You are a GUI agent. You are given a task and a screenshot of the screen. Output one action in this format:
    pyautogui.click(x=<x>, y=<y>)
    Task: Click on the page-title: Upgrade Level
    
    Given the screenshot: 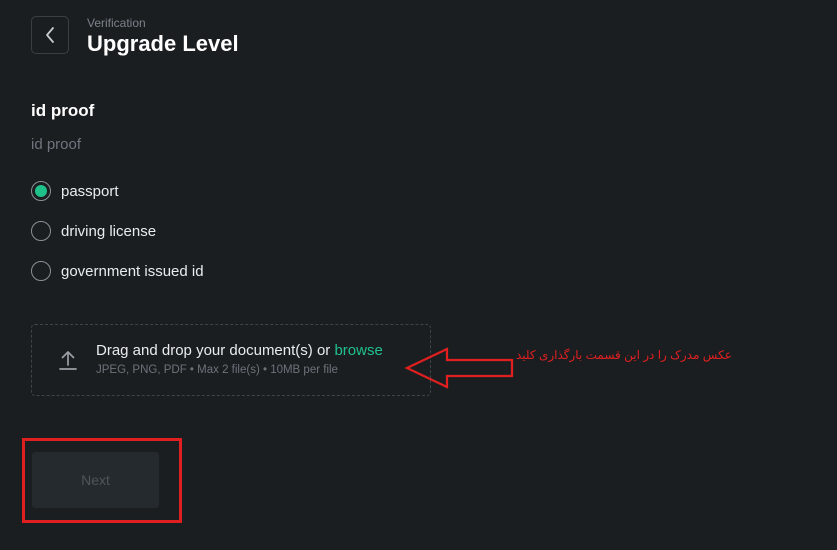 What is the action you would take?
    pyautogui.click(x=163, y=43)
    